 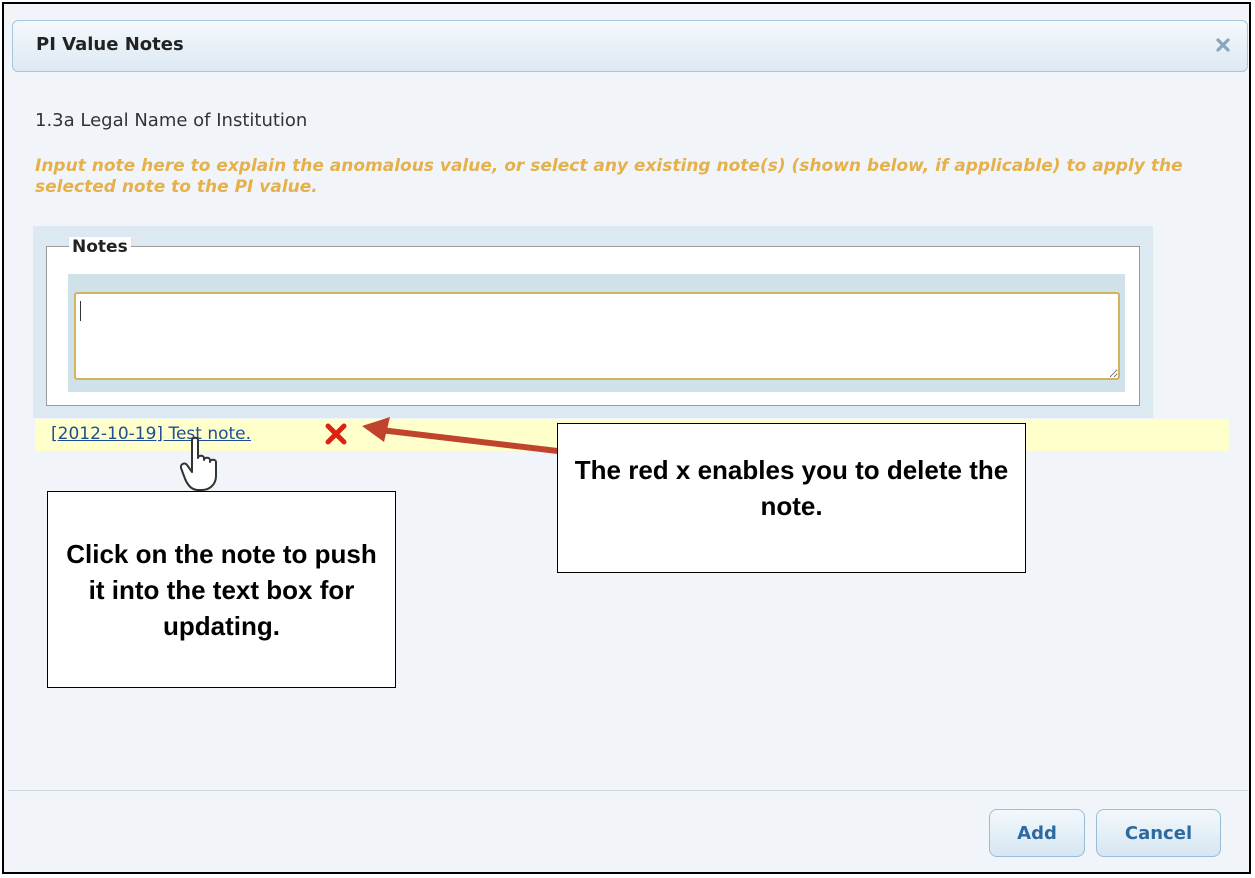 I want to click on dialog-titlebar: PI Value Notes, so click(x=630, y=46).